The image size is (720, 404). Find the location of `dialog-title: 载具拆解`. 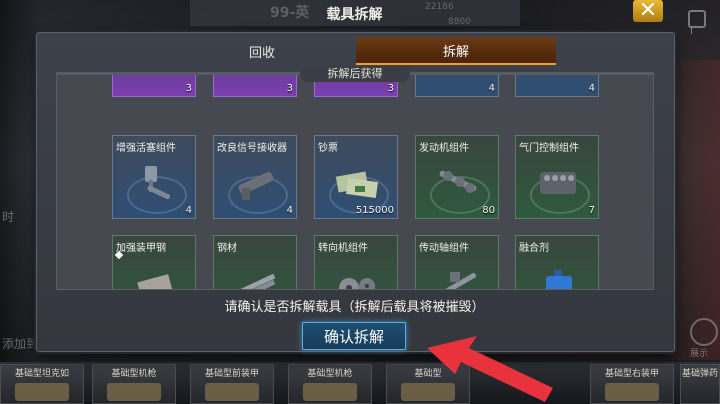

dialog-title: 载具拆解 is located at coordinates (354, 15).